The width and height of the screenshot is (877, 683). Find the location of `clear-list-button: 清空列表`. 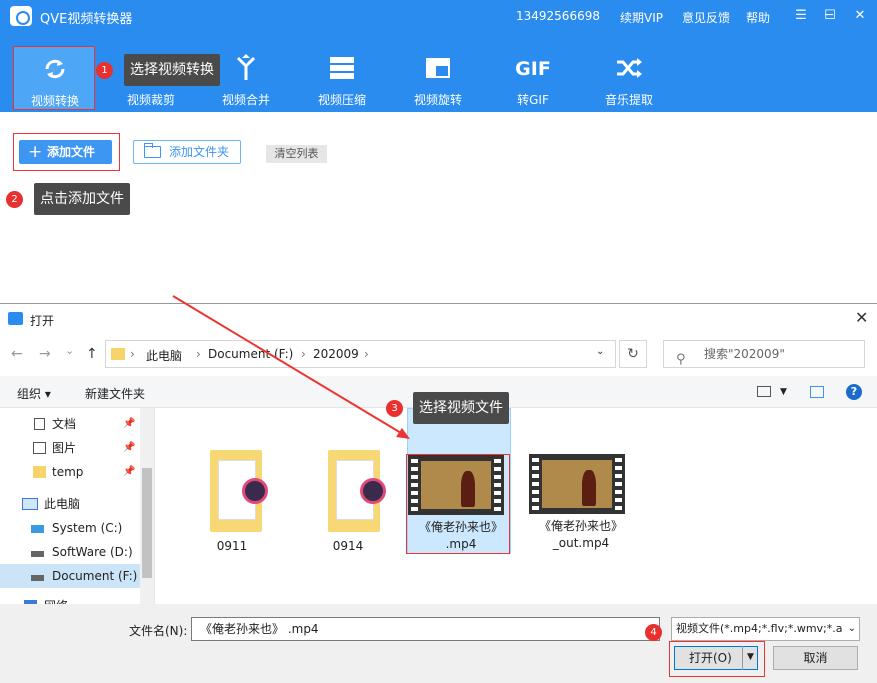

clear-list-button: 清空列表 is located at coordinates (296, 154).